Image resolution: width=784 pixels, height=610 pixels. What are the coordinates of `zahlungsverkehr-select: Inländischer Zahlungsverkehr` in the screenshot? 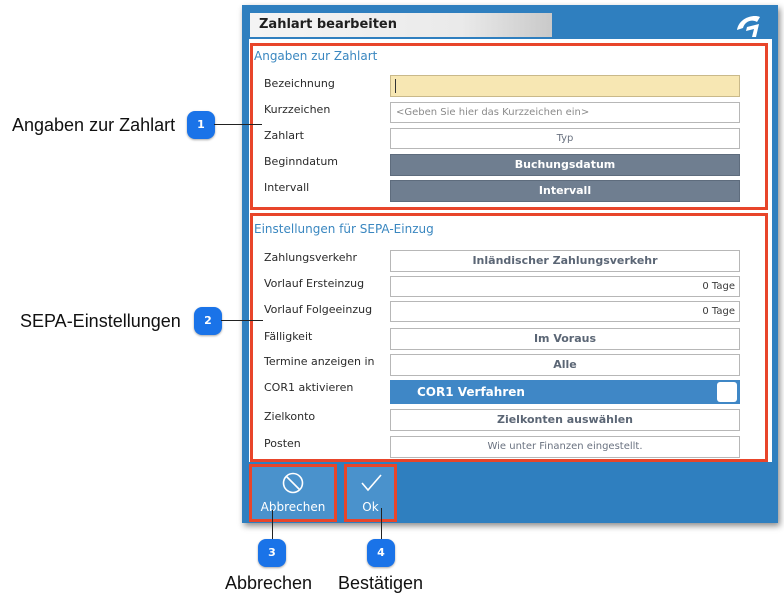 It's located at (565, 261).